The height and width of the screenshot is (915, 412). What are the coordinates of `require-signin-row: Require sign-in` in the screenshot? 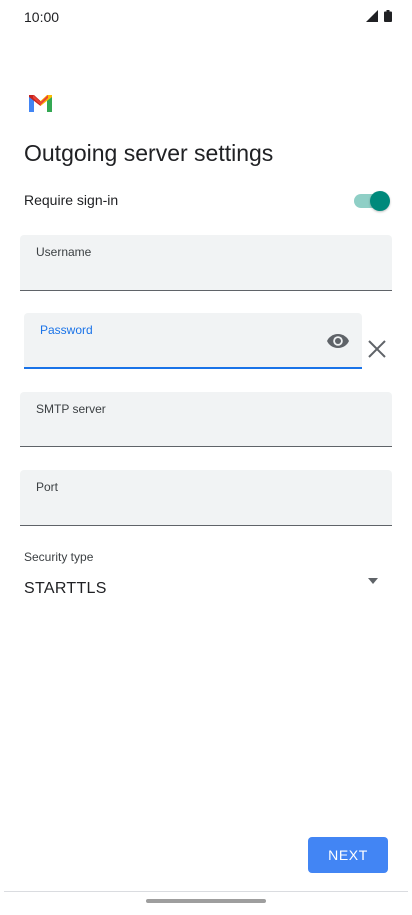 It's located at (207, 202).